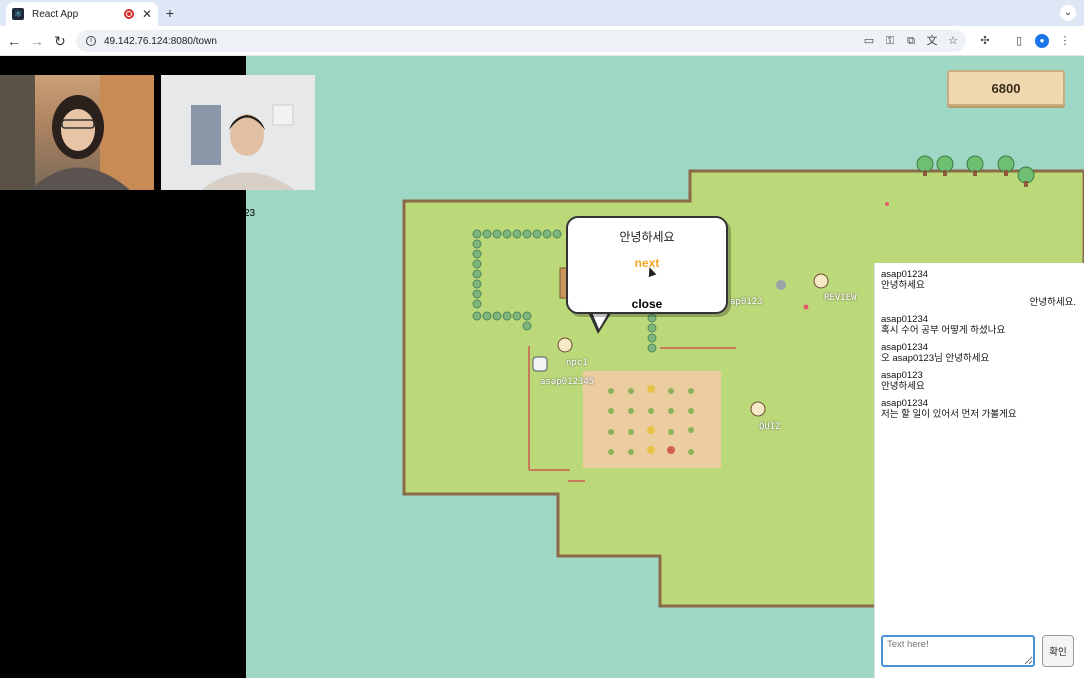 The image size is (1084, 678). I want to click on recording-indicator-icon, so click(128, 14).